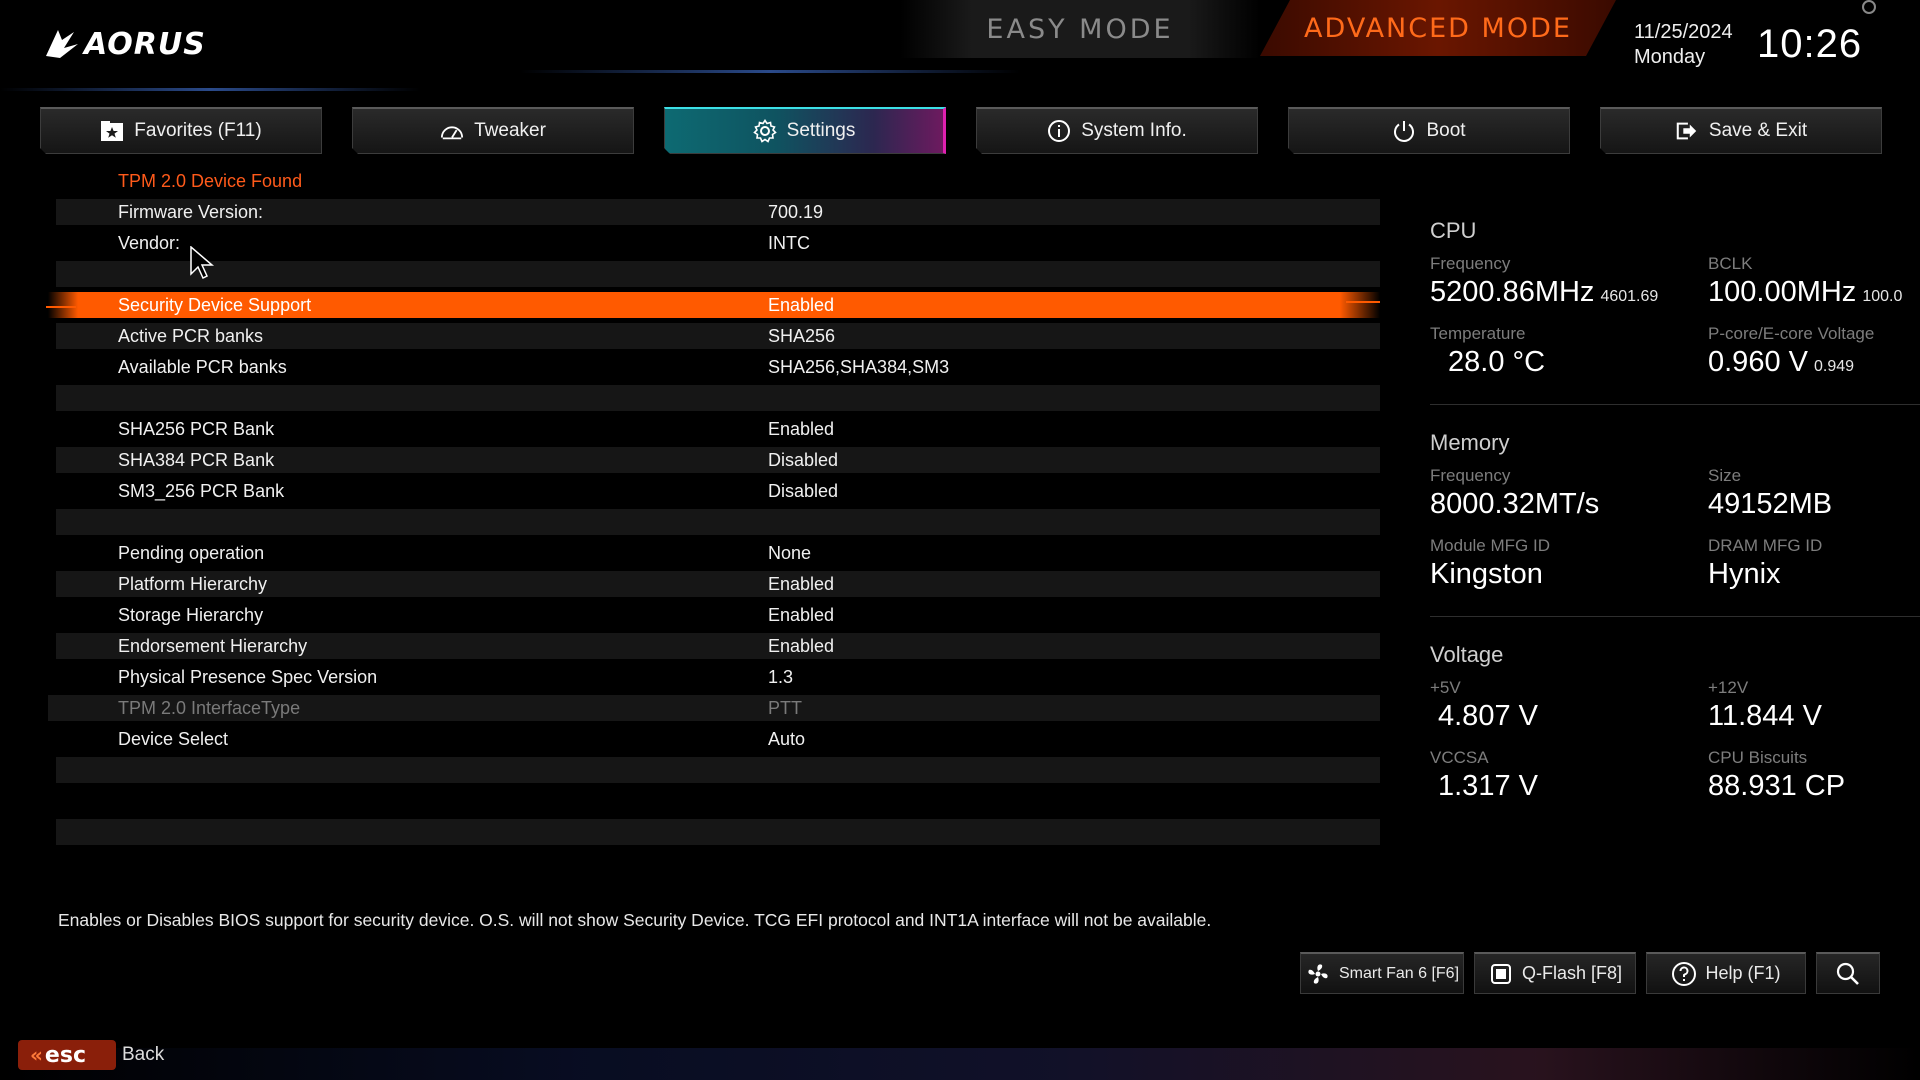 The width and height of the screenshot is (1920, 1080). Describe the element at coordinates (718, 739) in the screenshot. I see `setting-device-select: Device Select Auto` at that location.